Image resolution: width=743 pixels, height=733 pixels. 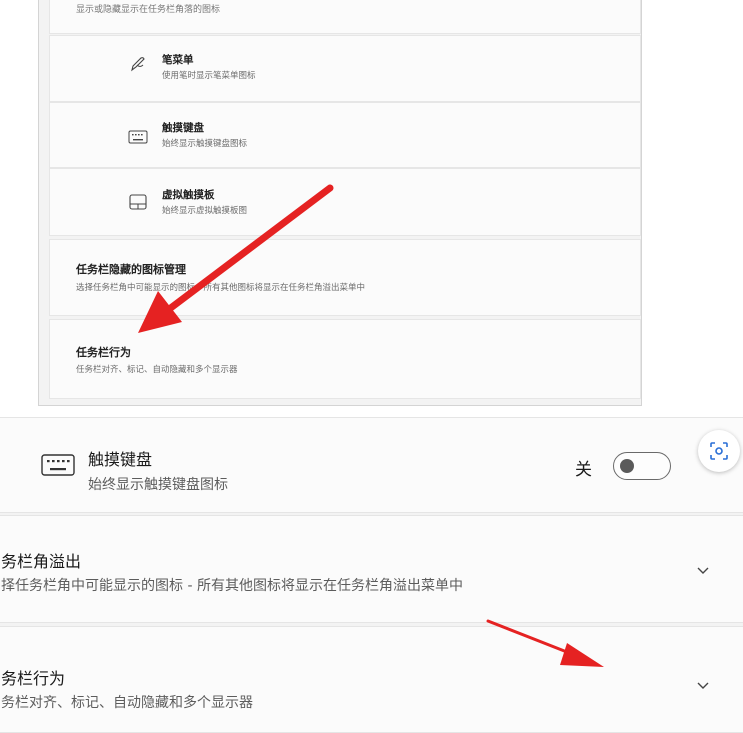 I want to click on corner-overflow-title: 务栏角溢出, so click(x=41, y=561).